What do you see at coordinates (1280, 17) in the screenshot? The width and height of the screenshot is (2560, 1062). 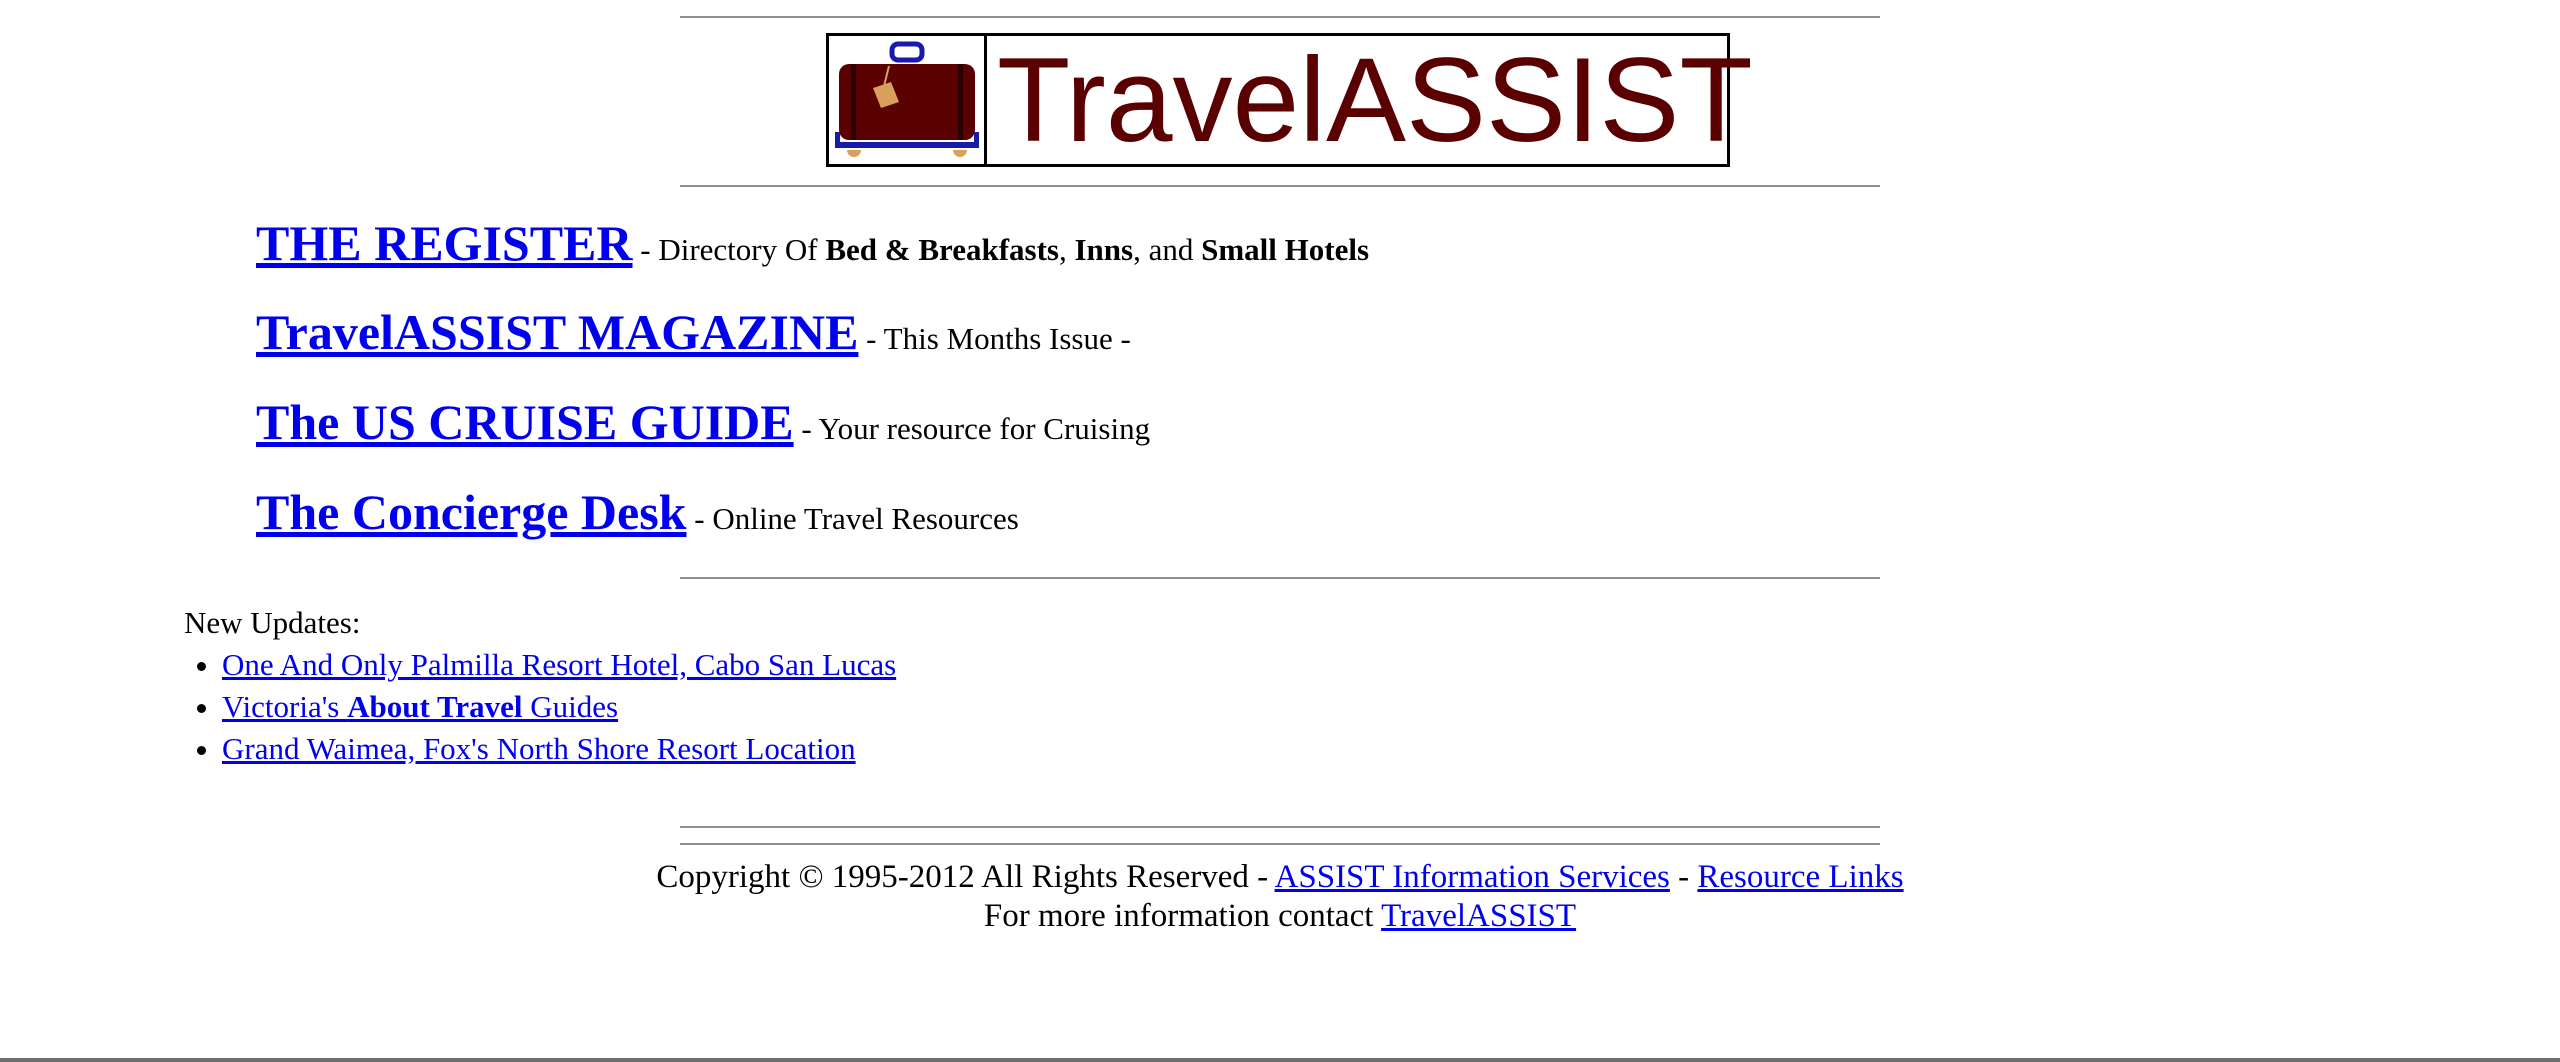 I see `top-divider` at bounding box center [1280, 17].